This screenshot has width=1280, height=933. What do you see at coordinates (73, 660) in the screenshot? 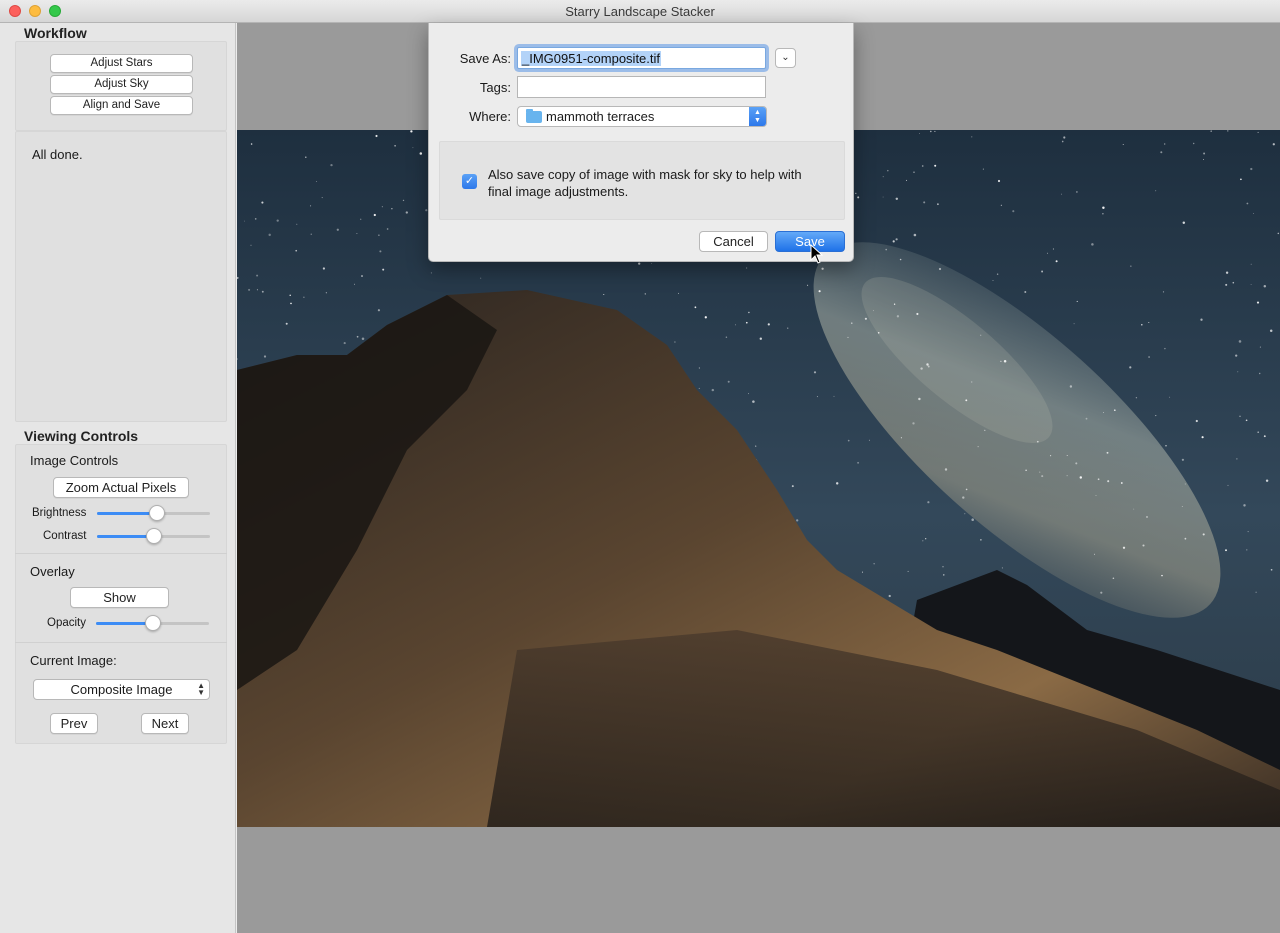
I see `current-image-label: Current Image:` at bounding box center [73, 660].